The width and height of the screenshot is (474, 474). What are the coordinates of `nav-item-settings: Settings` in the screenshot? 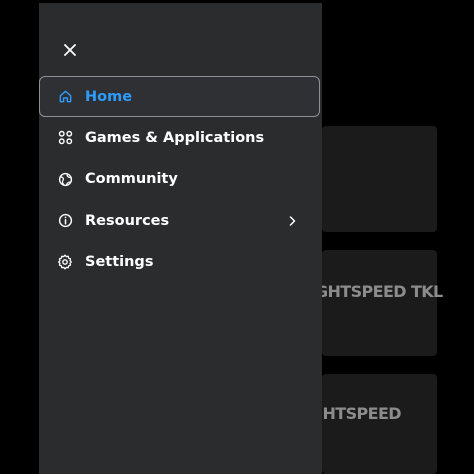 It's located at (180, 263).